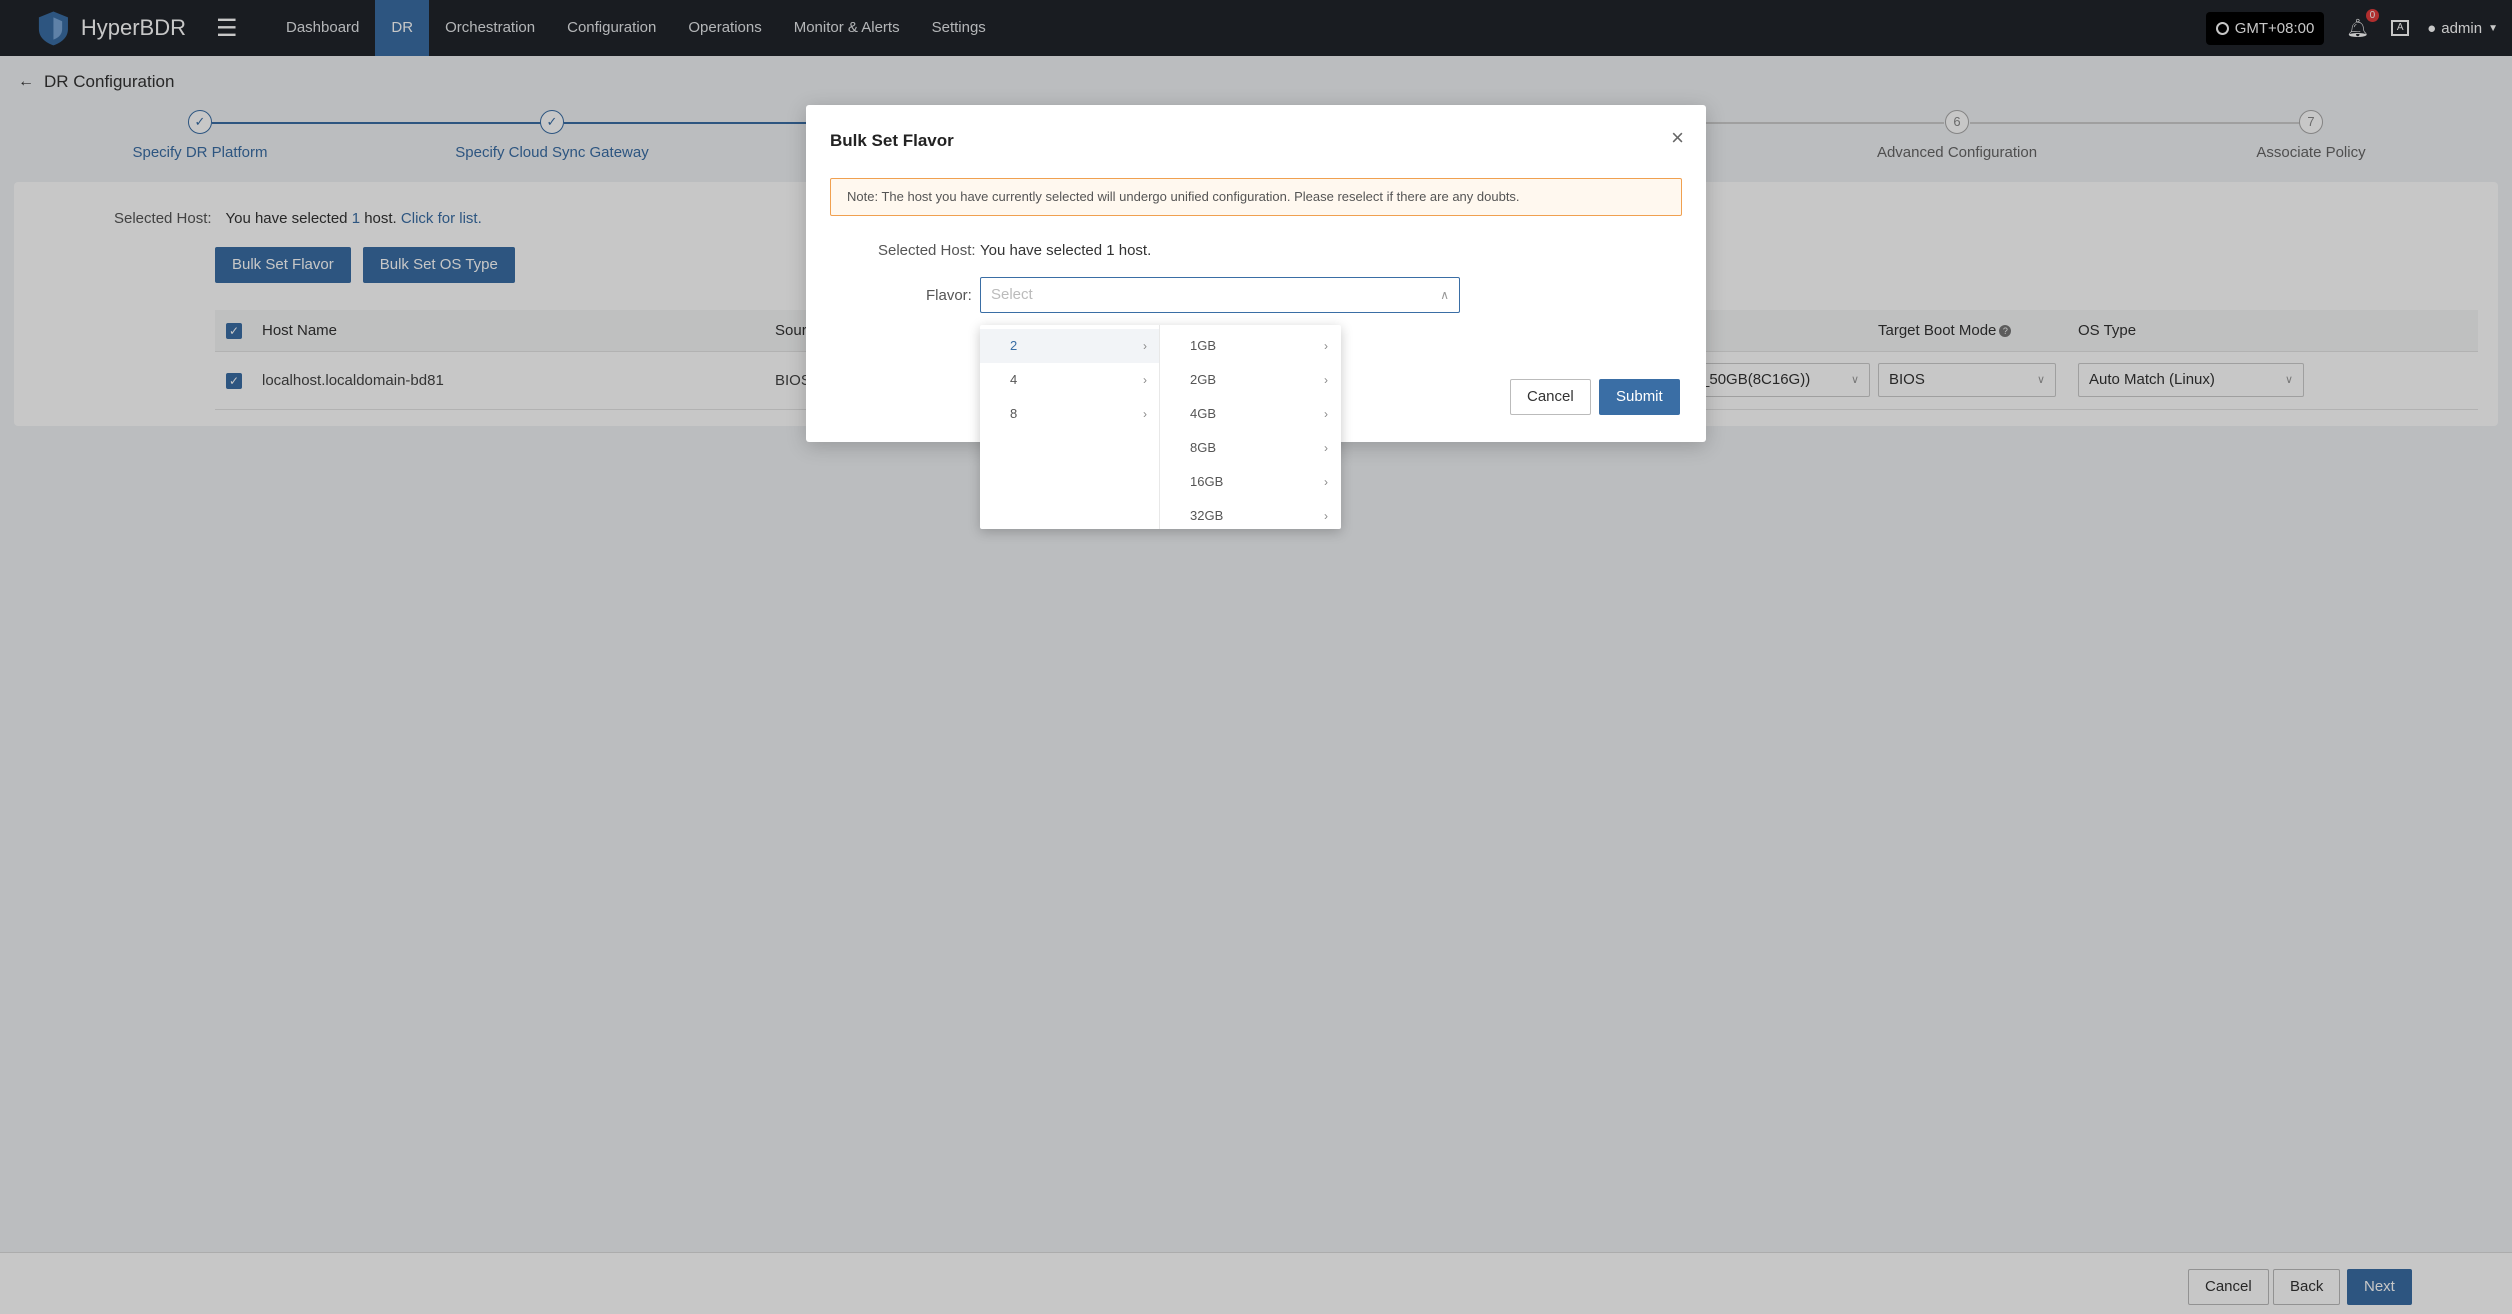  Describe the element at coordinates (949, 295) in the screenshot. I see `flavor-label: Flavor:` at that location.